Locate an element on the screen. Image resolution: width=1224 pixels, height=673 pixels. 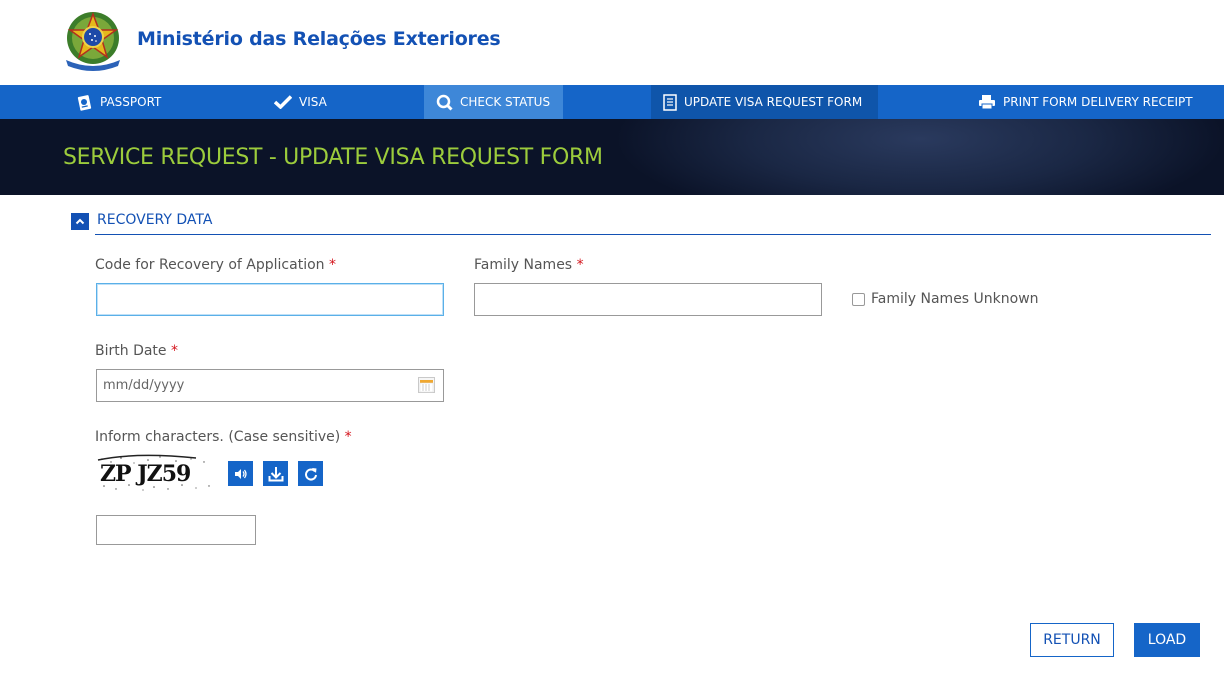
captcha-label: Inform characters. (Case sensitive) * is located at coordinates (223, 437).